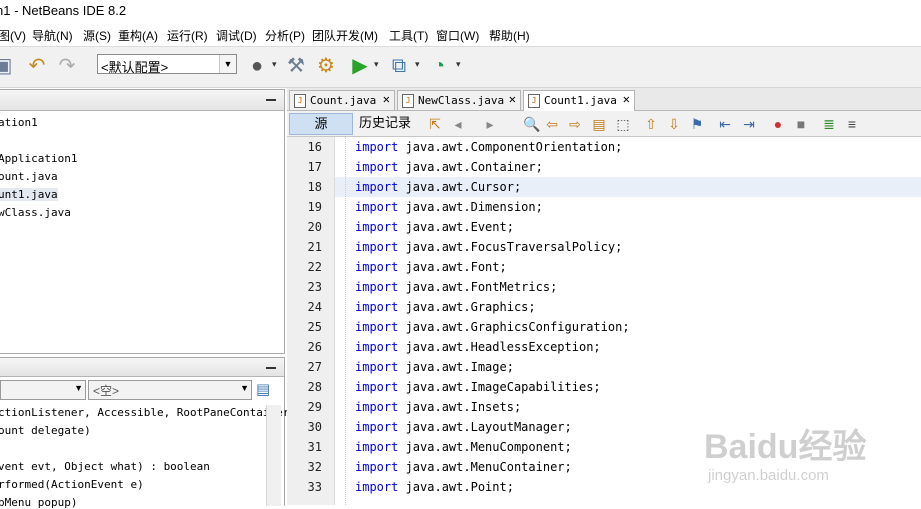 This screenshot has height=509, width=921. I want to click on menu-team: 团队开发(M), so click(345, 35).